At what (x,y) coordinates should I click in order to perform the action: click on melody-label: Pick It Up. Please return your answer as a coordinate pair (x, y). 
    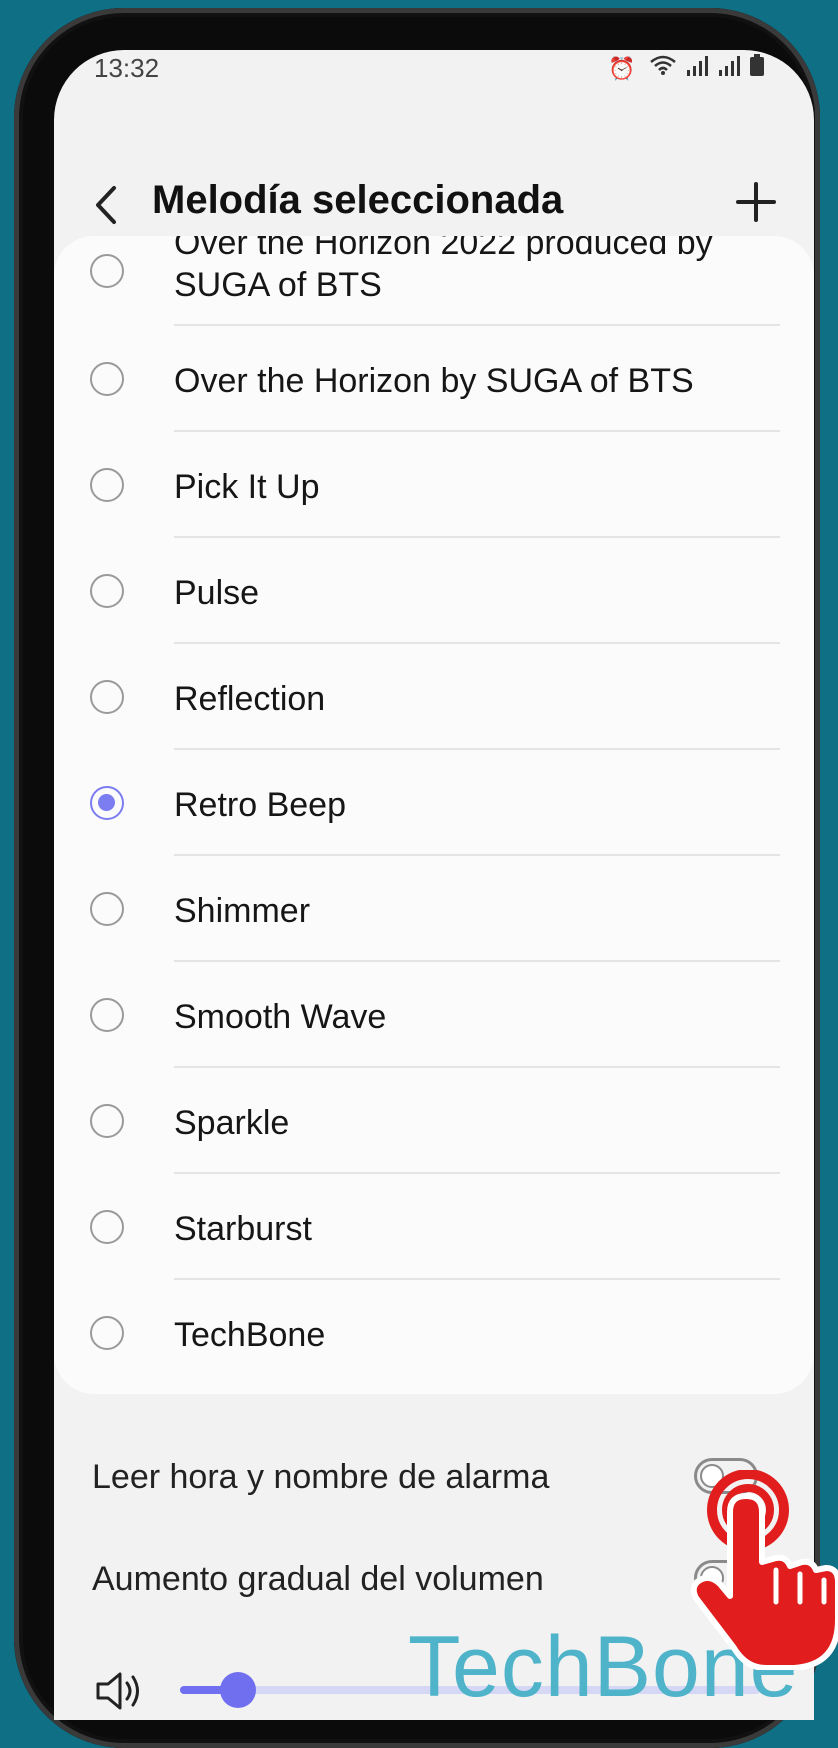
    Looking at the image, I should click on (247, 487).